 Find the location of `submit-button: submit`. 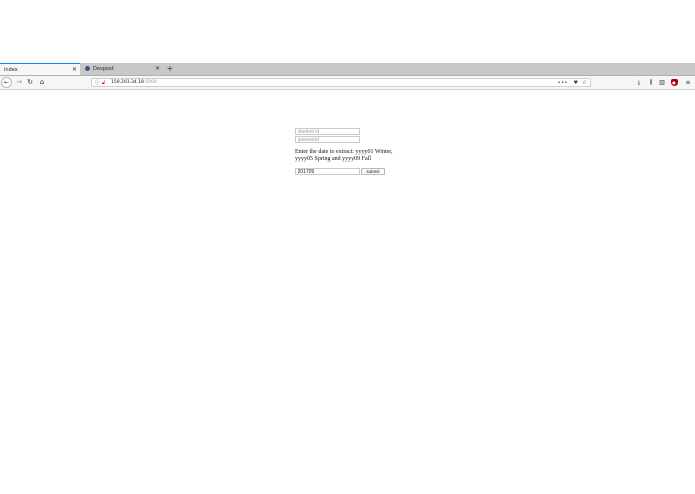

submit-button: submit is located at coordinates (373, 171).